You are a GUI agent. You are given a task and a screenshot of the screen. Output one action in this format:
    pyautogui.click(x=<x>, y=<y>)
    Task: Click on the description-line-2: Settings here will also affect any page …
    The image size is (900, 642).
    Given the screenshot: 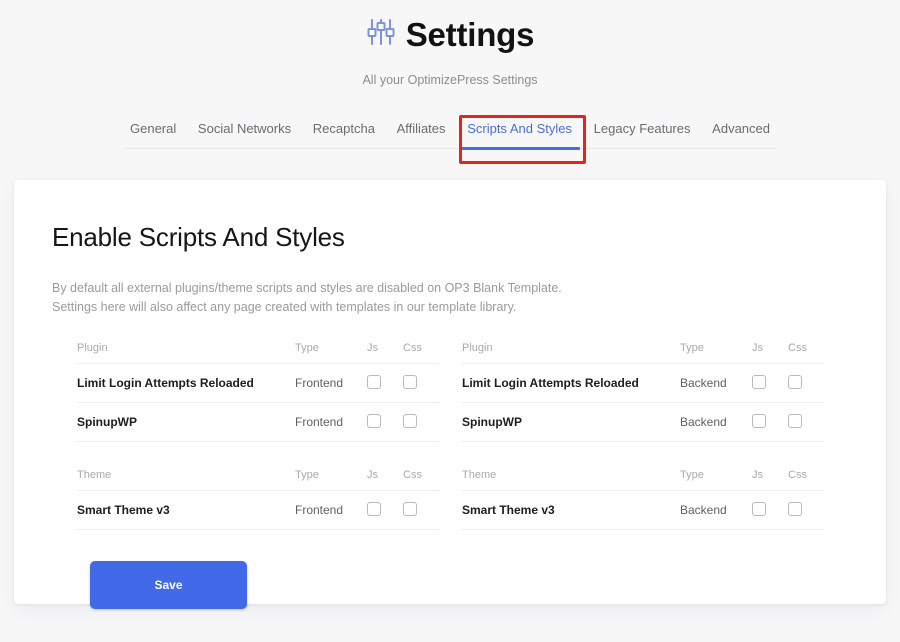 What is the action you would take?
    pyautogui.click(x=284, y=307)
    